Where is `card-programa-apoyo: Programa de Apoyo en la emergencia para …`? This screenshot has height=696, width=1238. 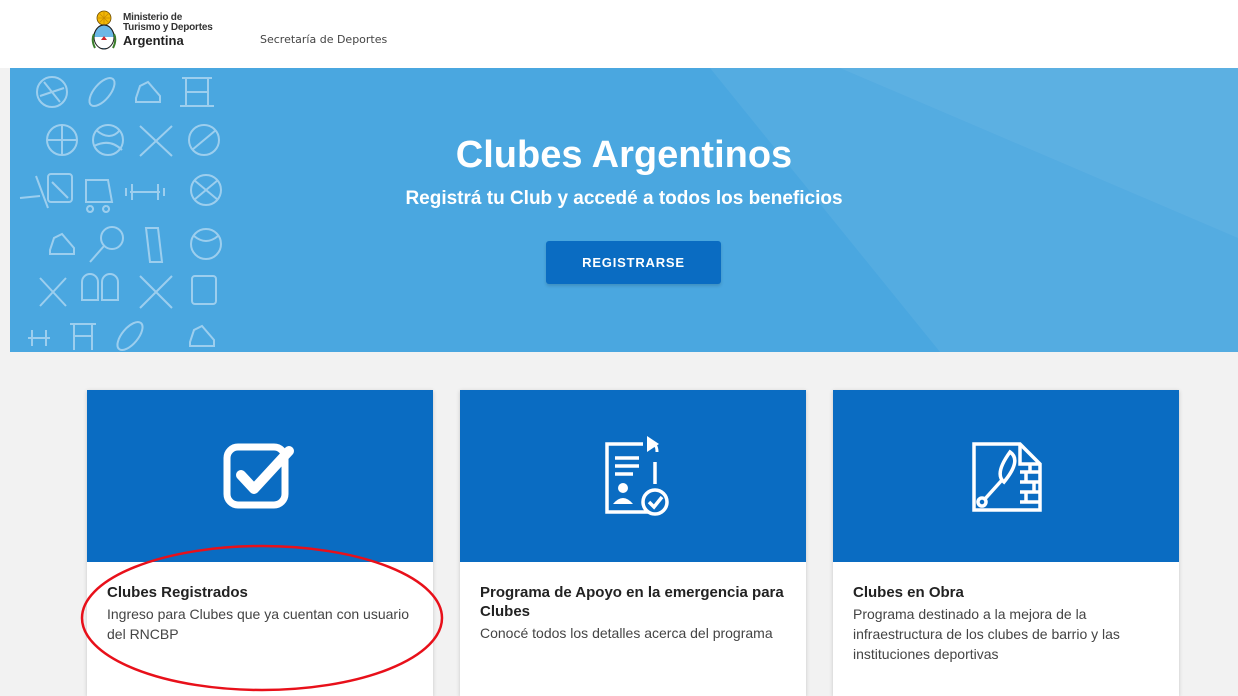 card-programa-apoyo: Programa de Apoyo en la emergencia para … is located at coordinates (633, 543).